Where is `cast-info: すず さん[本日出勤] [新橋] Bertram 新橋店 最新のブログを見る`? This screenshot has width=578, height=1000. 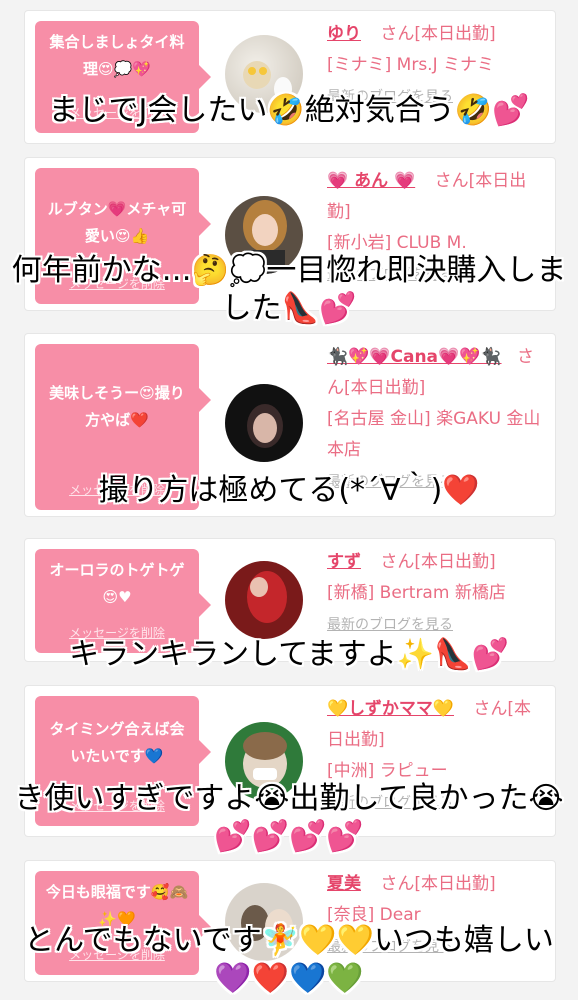
cast-info: すず さん[本日出勤] [新橋] Bertram 新橋店 最新のブログを見る is located at coordinates (437, 594).